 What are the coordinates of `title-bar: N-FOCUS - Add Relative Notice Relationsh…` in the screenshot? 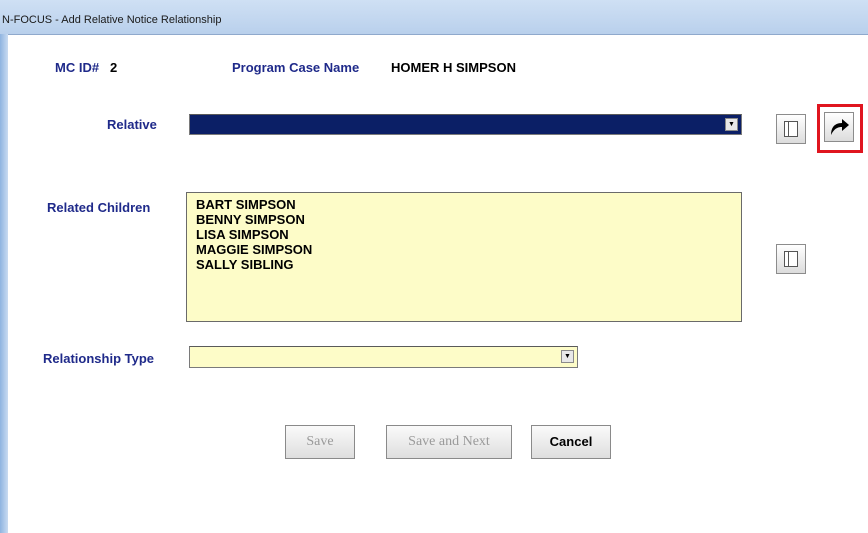 It's located at (434, 17).